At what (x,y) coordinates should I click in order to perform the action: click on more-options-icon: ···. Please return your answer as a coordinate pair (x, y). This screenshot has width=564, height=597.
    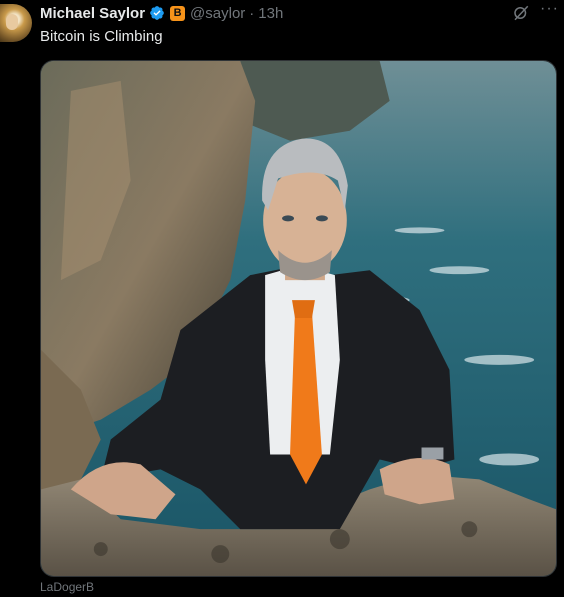
    Looking at the image, I should click on (549, 11).